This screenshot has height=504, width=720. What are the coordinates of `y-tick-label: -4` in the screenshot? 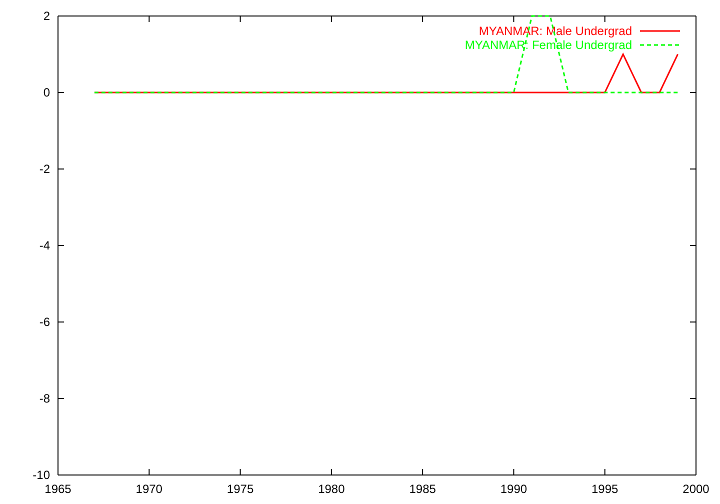 It's located at (44, 245).